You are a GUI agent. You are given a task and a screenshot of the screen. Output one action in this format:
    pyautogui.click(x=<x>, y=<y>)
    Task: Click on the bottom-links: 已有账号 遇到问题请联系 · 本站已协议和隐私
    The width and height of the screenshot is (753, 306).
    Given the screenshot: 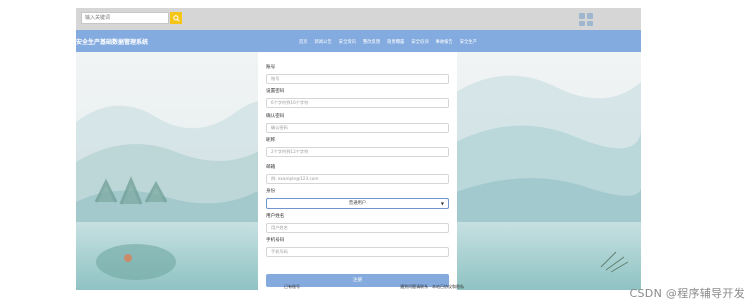 What is the action you would take?
    pyautogui.click(x=374, y=287)
    